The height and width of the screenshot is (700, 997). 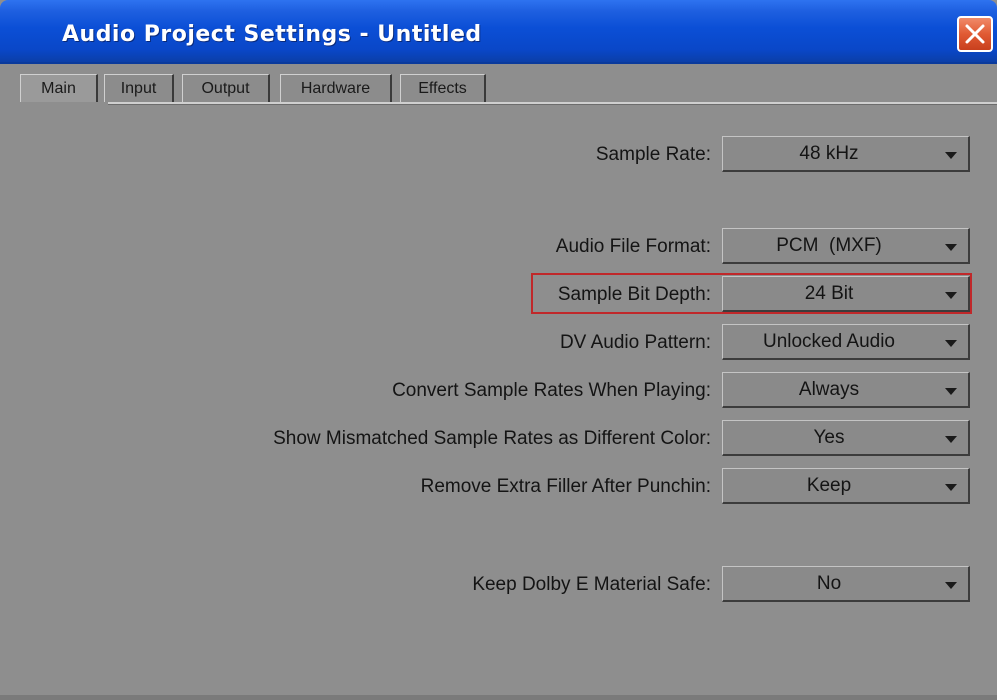 What do you see at coordinates (498, 32) in the screenshot?
I see `title-bar: Audio Project Settings - Untitled` at bounding box center [498, 32].